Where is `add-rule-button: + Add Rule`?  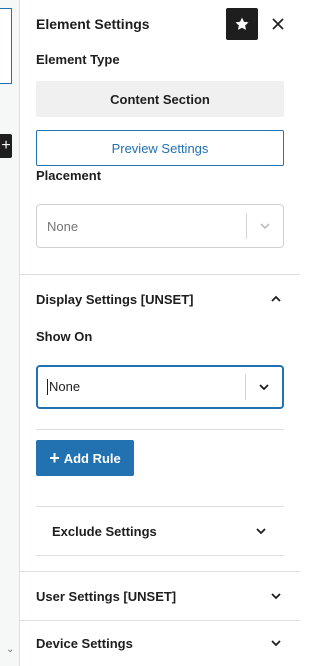 add-rule-button: + Add Rule is located at coordinates (85, 458).